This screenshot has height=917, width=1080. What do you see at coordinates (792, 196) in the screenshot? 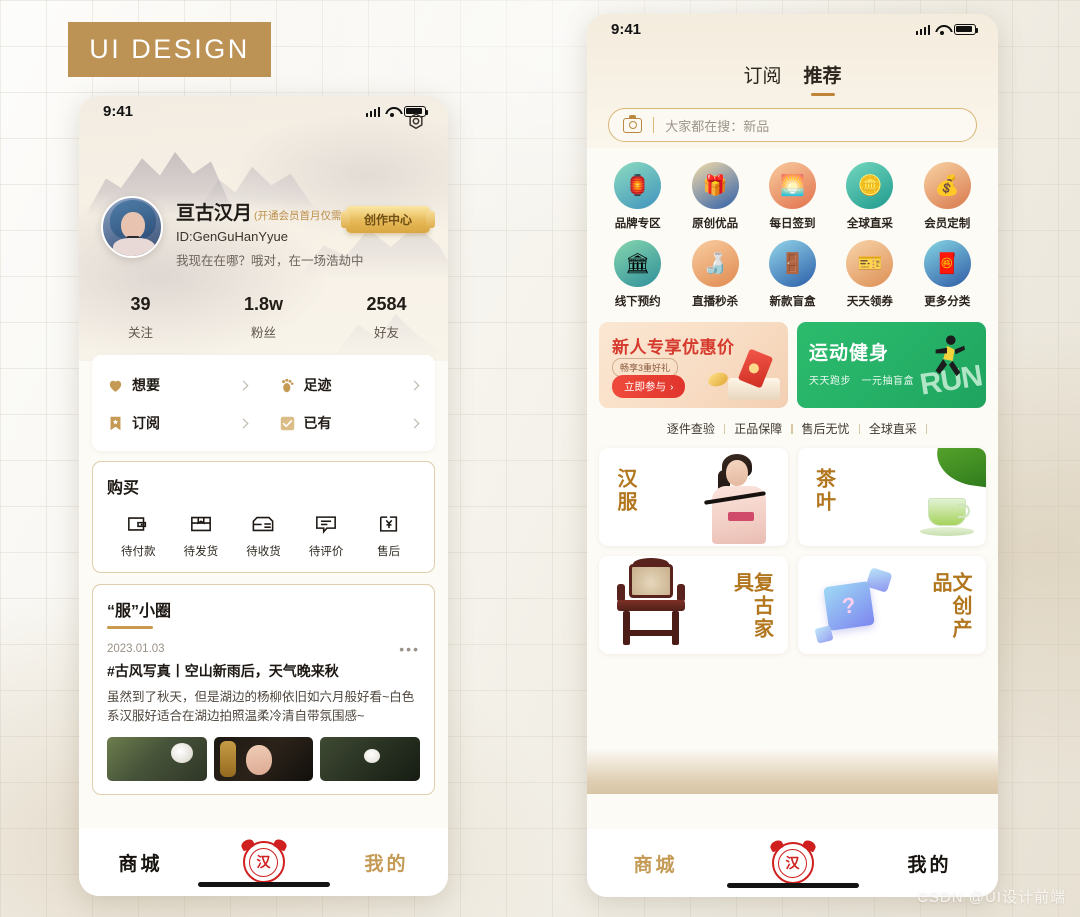
I see `category-daily-checkin: 🌅 每日签到` at bounding box center [792, 196].